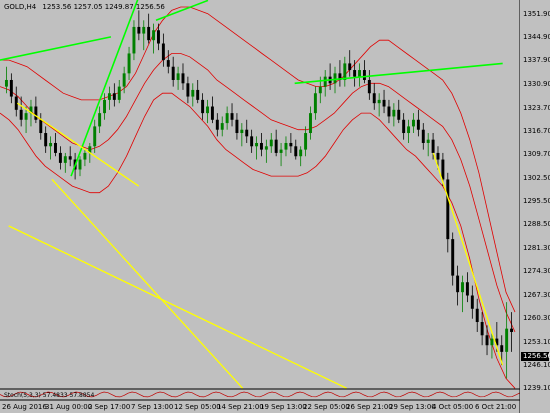 Image resolution: width=550 pixels, height=413 pixels. I want to click on current-price-badge: 1256.56, so click(535, 356).